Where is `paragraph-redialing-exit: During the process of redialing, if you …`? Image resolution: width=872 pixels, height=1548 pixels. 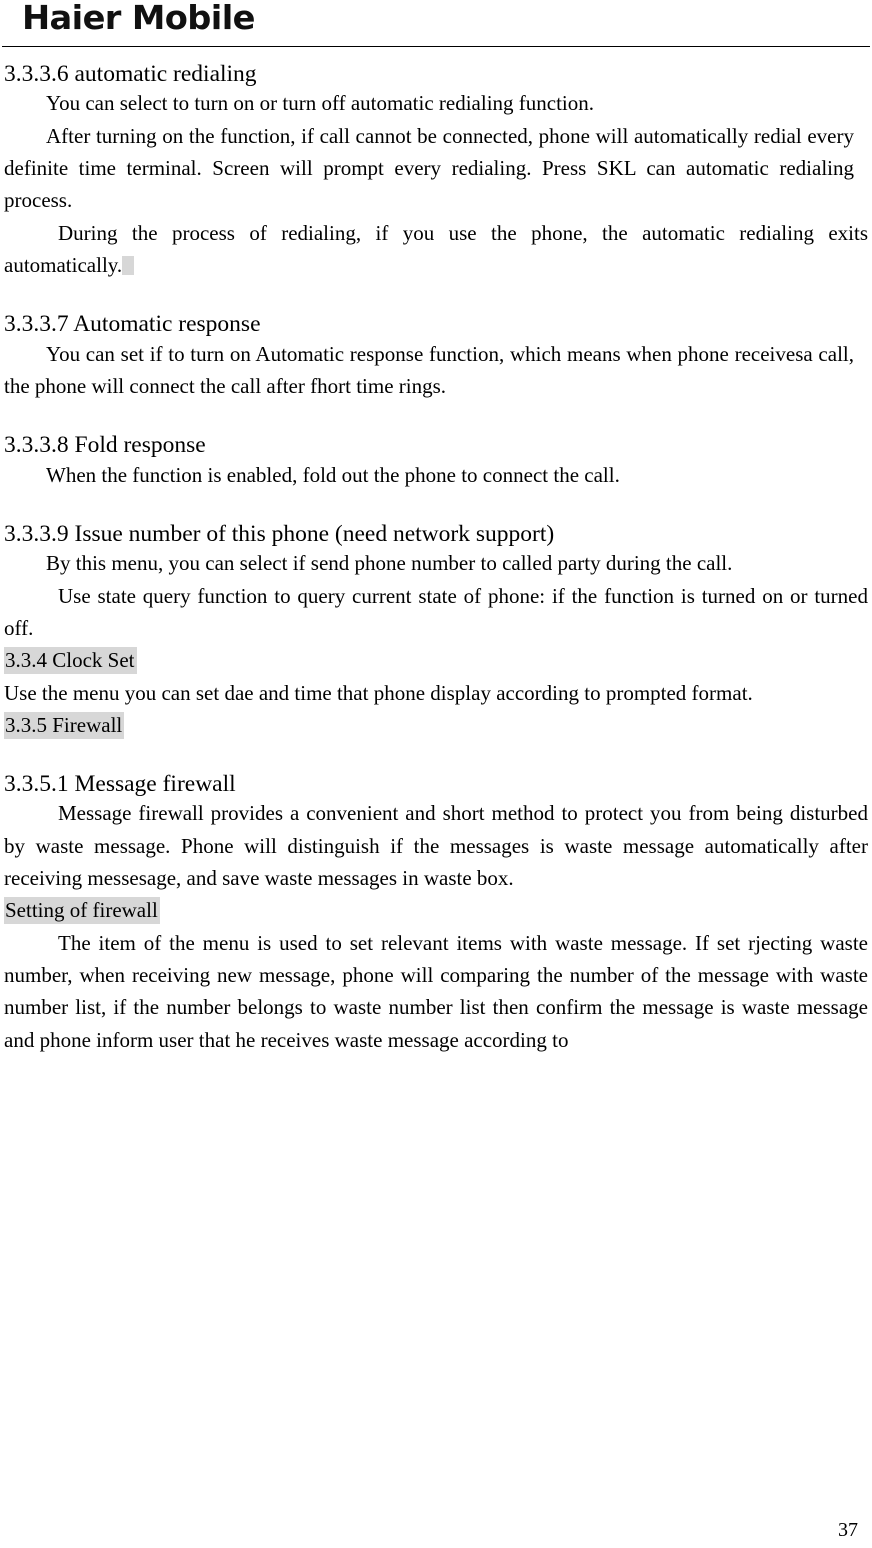
paragraph-redialing-exit: During the process of redialing, if you … is located at coordinates (436, 249).